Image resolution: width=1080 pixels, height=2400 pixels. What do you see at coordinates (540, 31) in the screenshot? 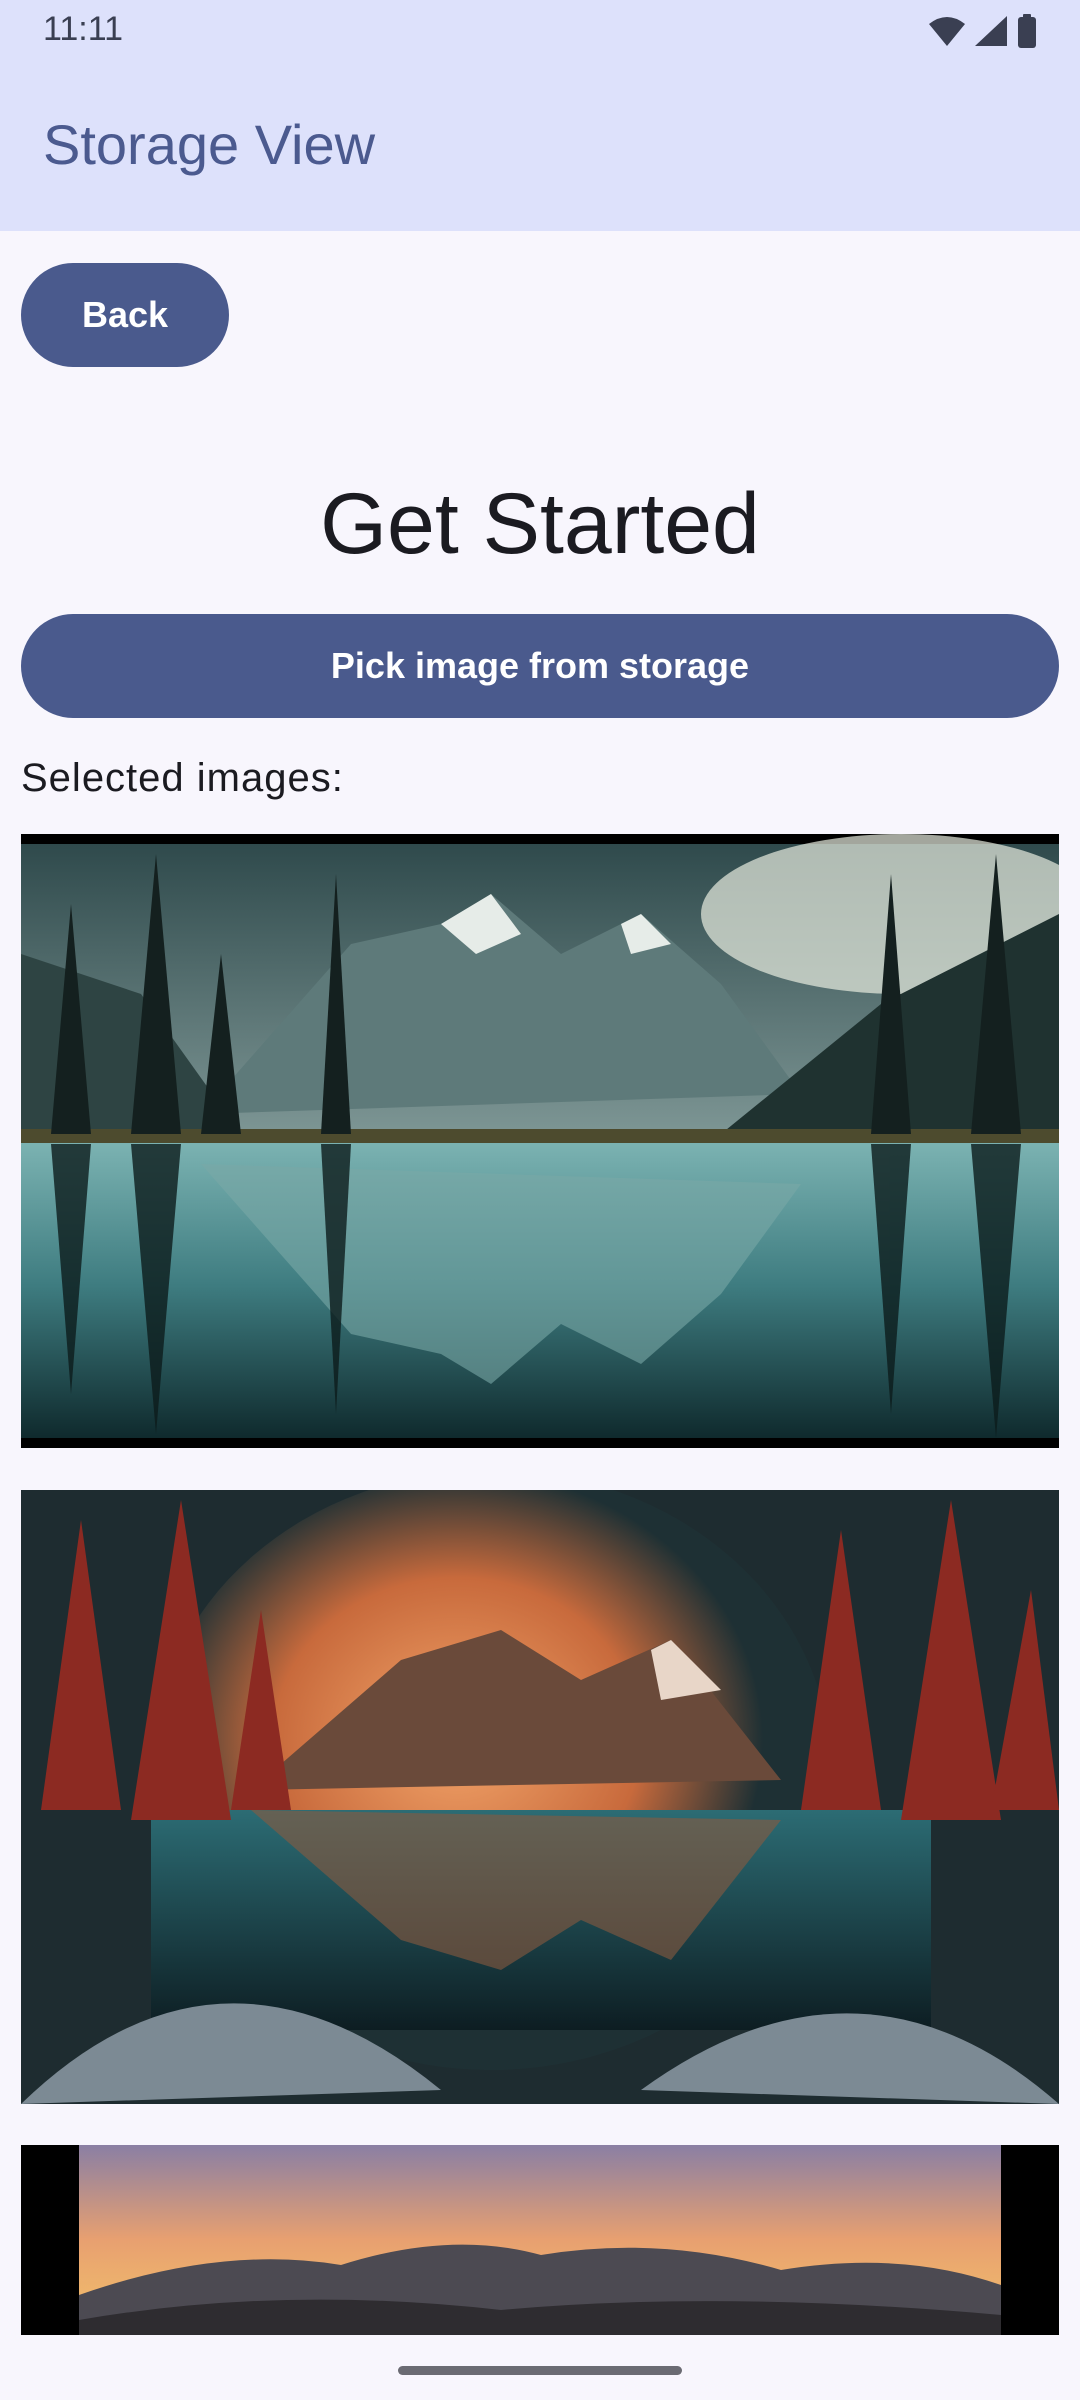
I see `status-bar: 11:11` at bounding box center [540, 31].